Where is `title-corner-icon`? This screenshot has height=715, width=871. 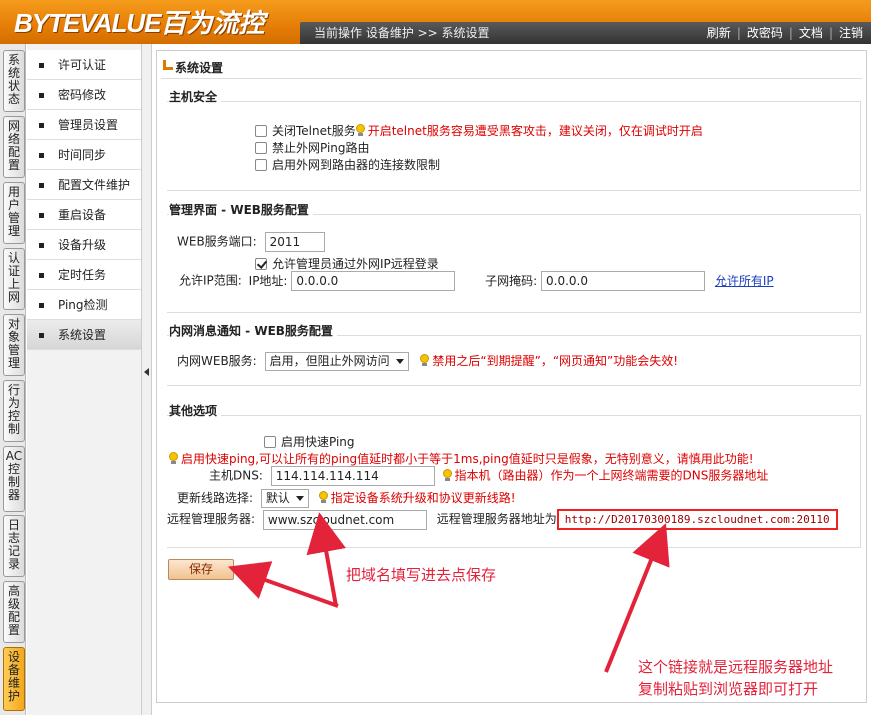
title-corner-icon is located at coordinates (168, 65).